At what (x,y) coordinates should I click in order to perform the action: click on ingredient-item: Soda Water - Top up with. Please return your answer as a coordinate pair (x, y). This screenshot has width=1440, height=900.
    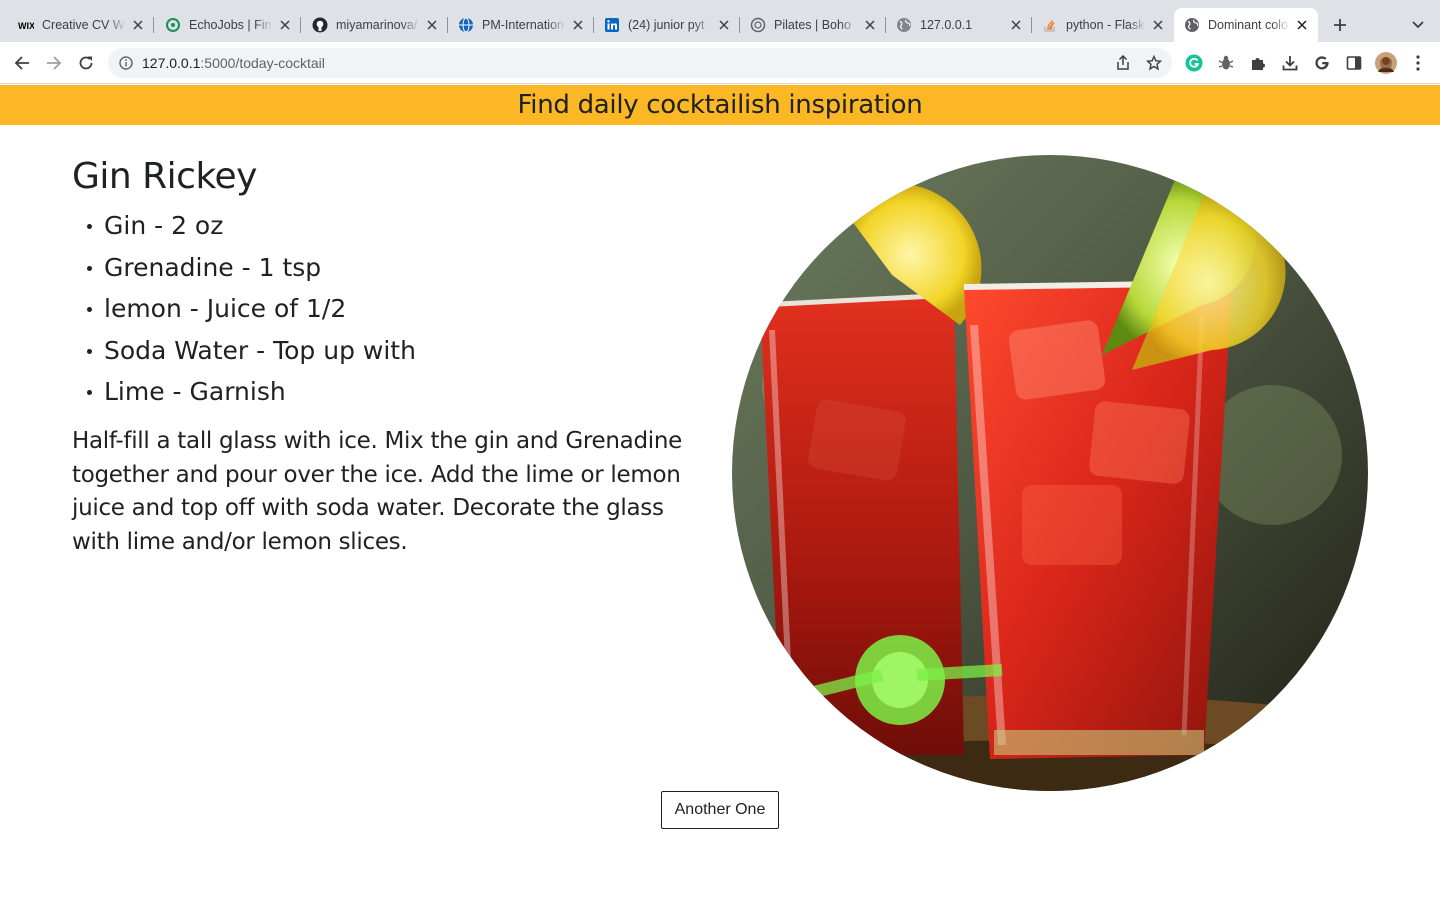
    Looking at the image, I should click on (251, 351).